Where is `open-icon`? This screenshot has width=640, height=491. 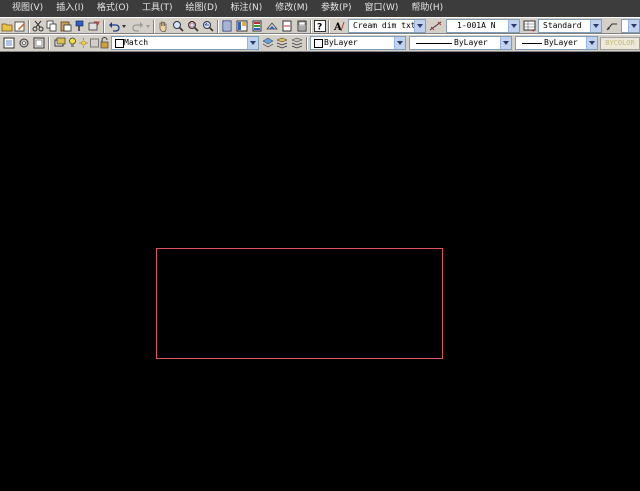
open-icon is located at coordinates (7, 26).